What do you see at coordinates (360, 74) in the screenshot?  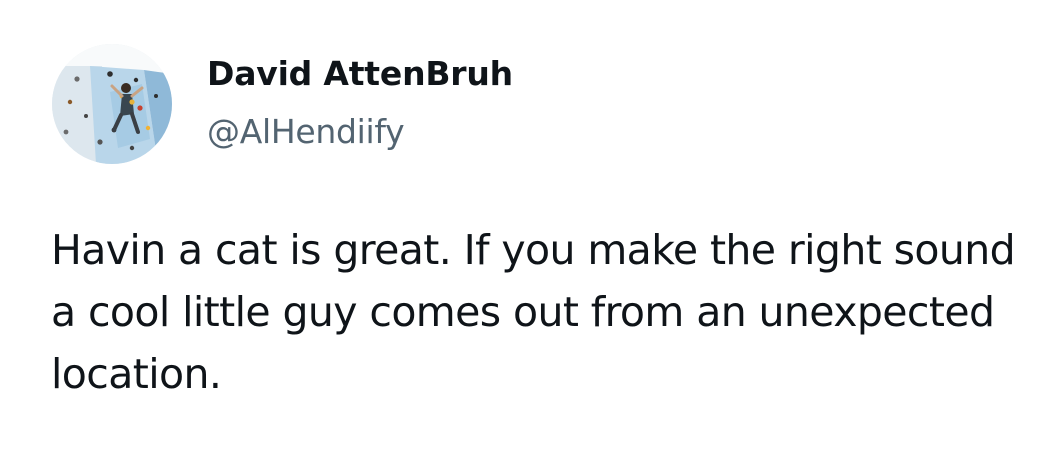 I see `display-name: David AttenBruh` at bounding box center [360, 74].